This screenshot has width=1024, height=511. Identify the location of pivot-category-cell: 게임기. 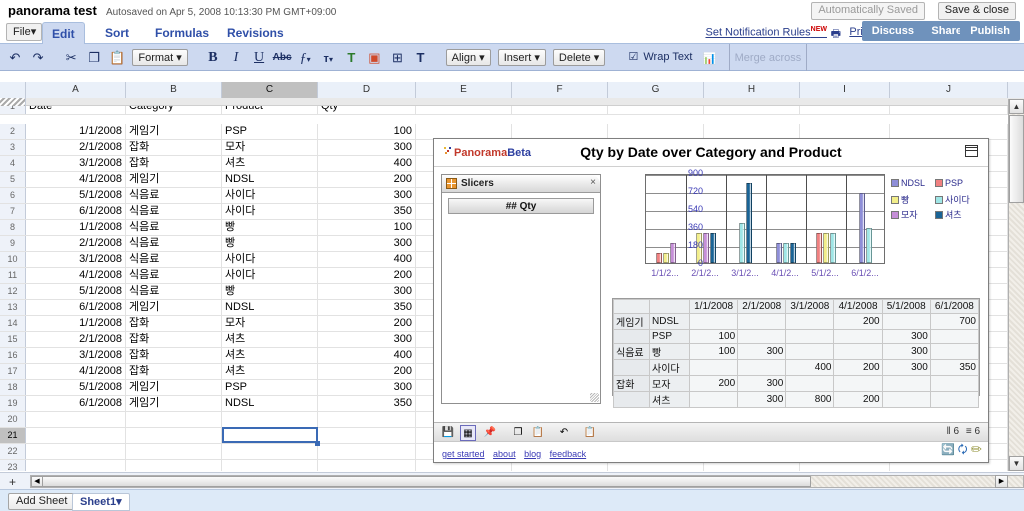
(631, 321).